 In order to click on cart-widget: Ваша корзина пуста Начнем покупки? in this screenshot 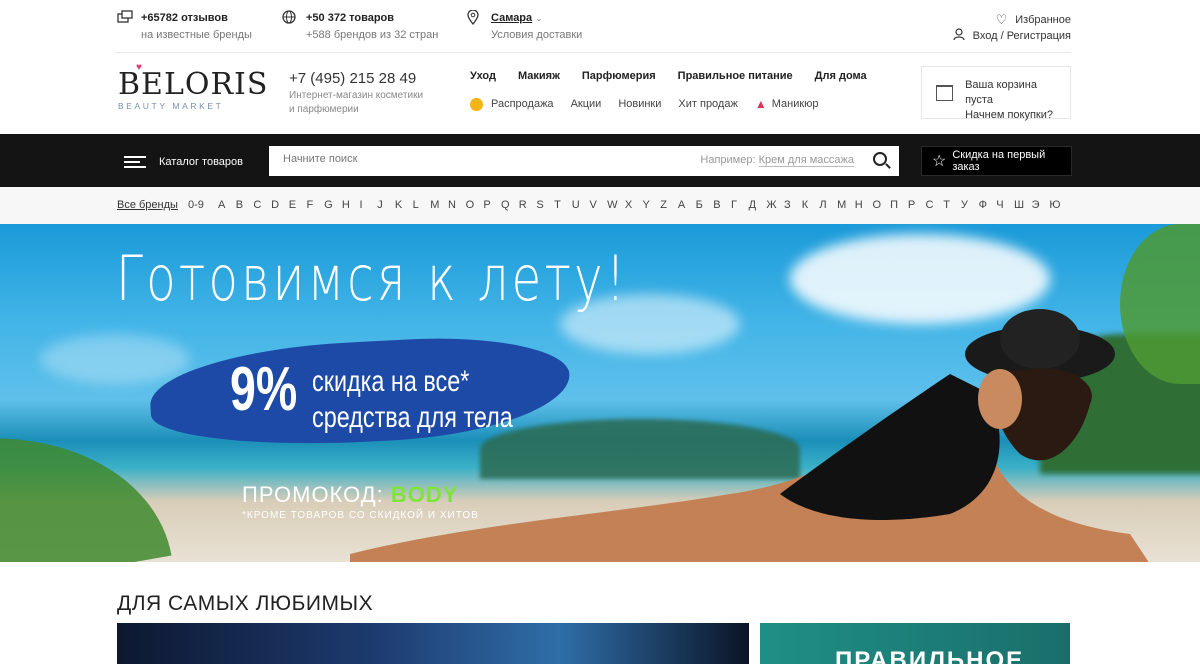, I will do `click(996, 93)`.